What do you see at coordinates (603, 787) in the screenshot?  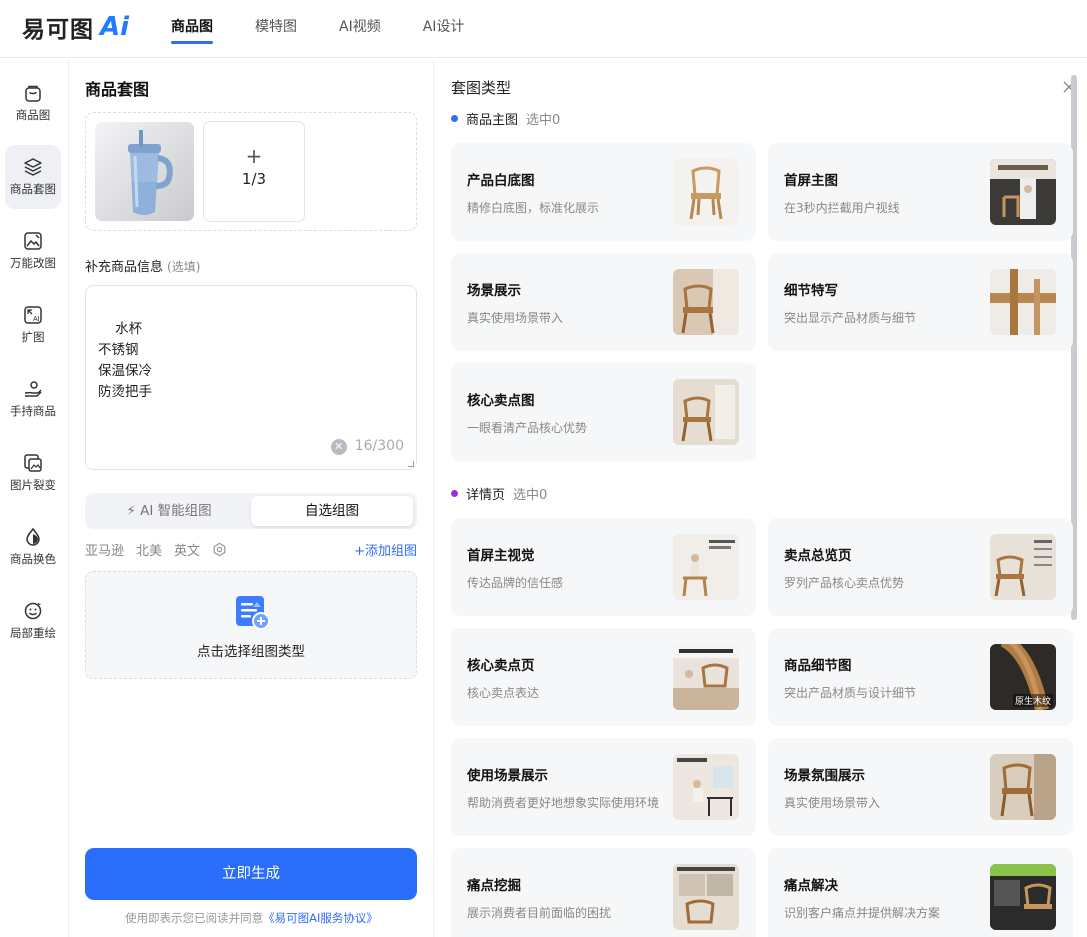 I see `card-usage-scene: 使用场景展示 帮助消费者更好地想象实际使用环境` at bounding box center [603, 787].